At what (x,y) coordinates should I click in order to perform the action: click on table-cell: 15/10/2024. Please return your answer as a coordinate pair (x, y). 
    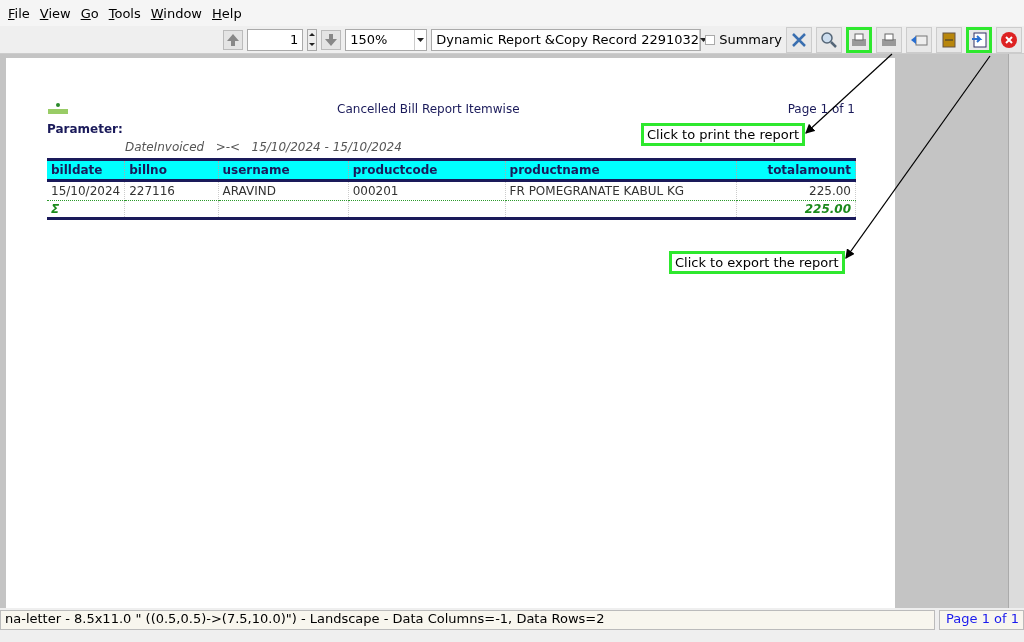
    Looking at the image, I should click on (86, 190).